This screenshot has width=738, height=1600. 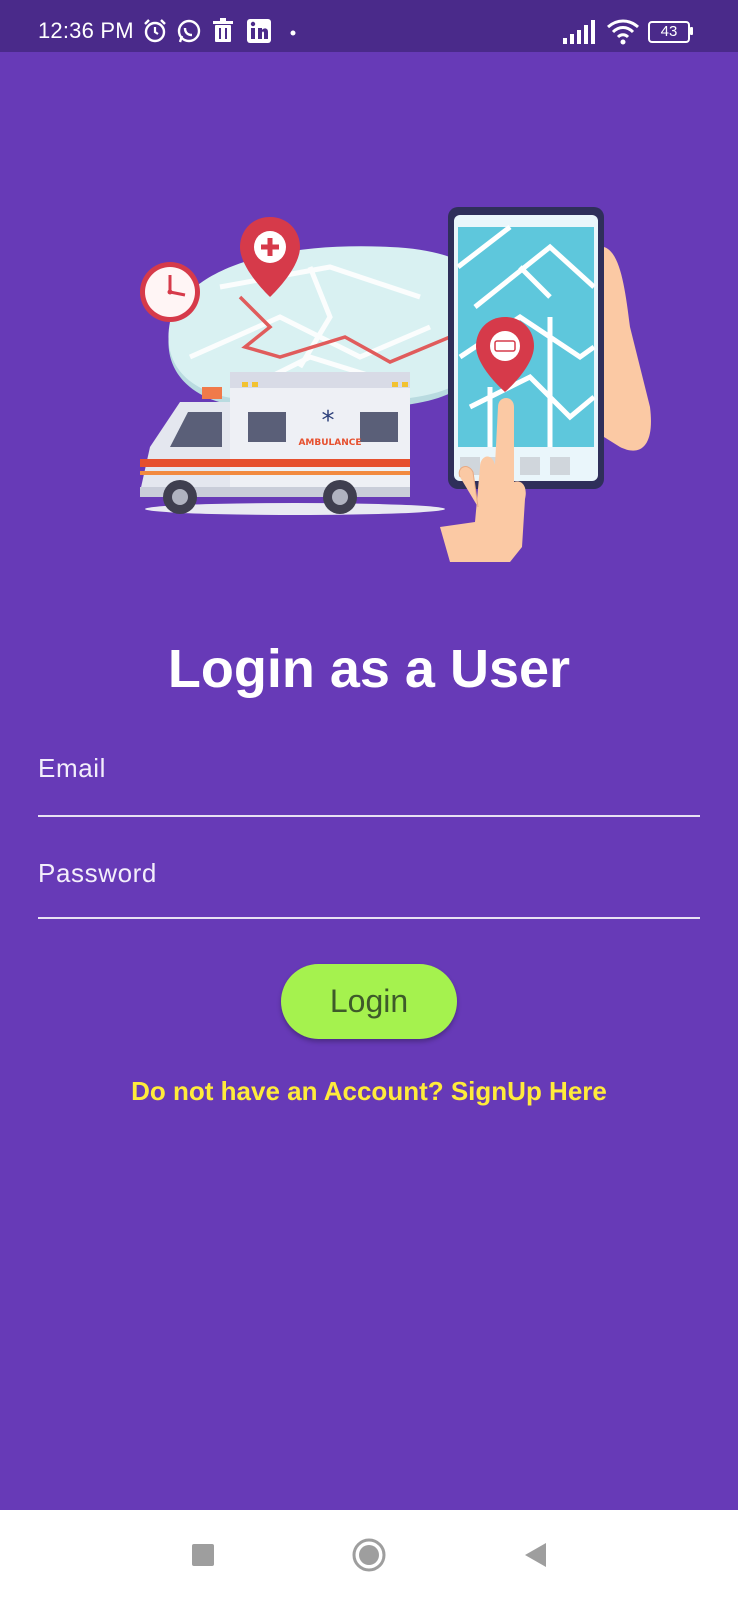 What do you see at coordinates (369, 1001) in the screenshot?
I see `login-button: Login` at bounding box center [369, 1001].